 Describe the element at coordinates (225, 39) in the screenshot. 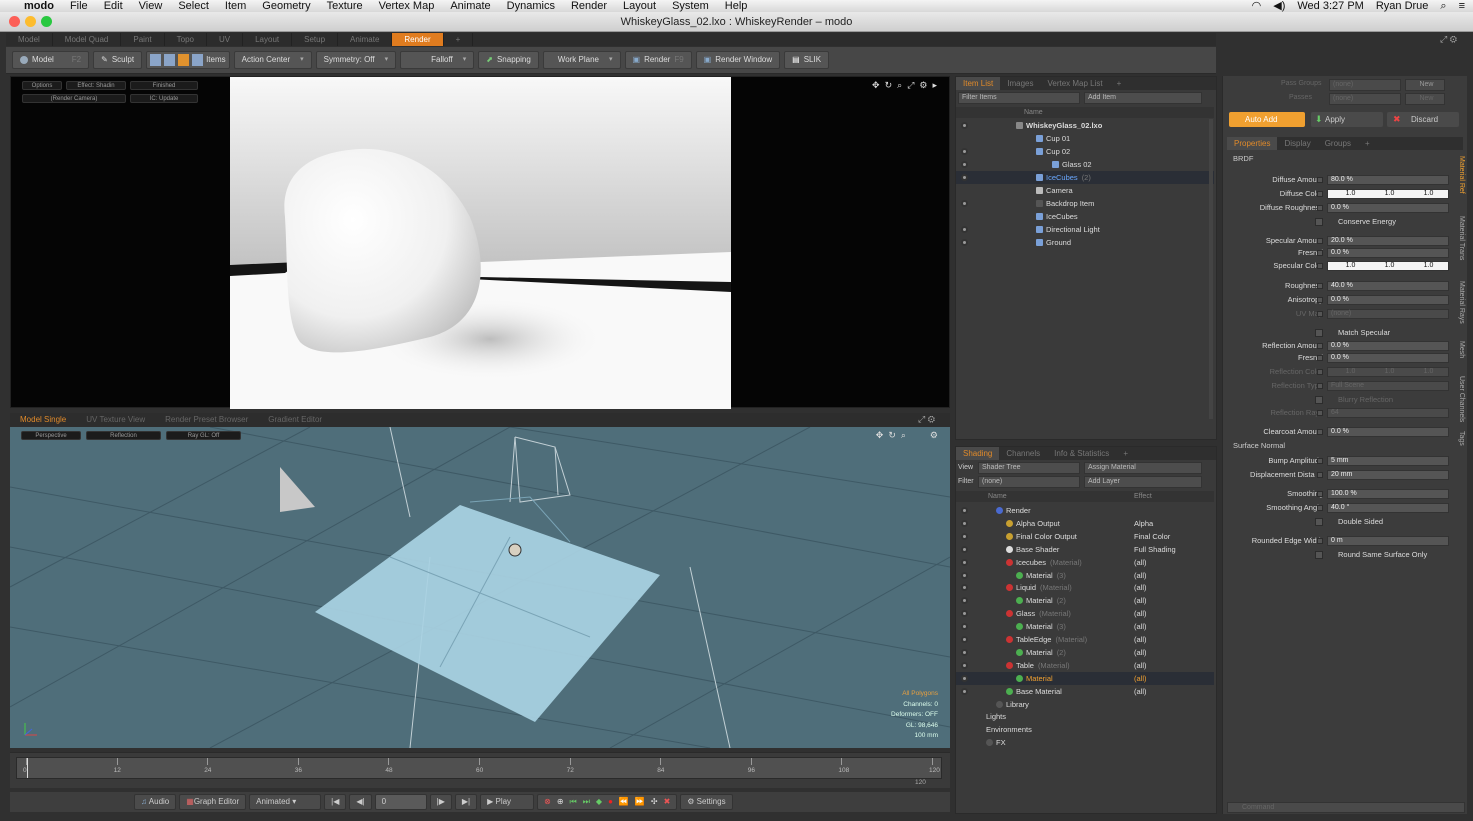

I see `layout-tab-uv: UV` at that location.